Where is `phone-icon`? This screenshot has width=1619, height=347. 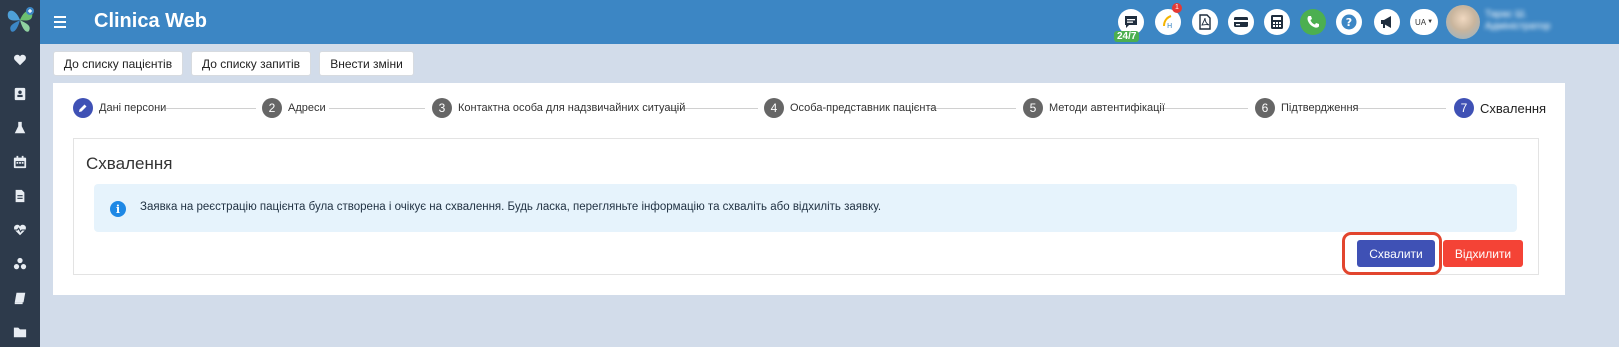
phone-icon is located at coordinates (1313, 22).